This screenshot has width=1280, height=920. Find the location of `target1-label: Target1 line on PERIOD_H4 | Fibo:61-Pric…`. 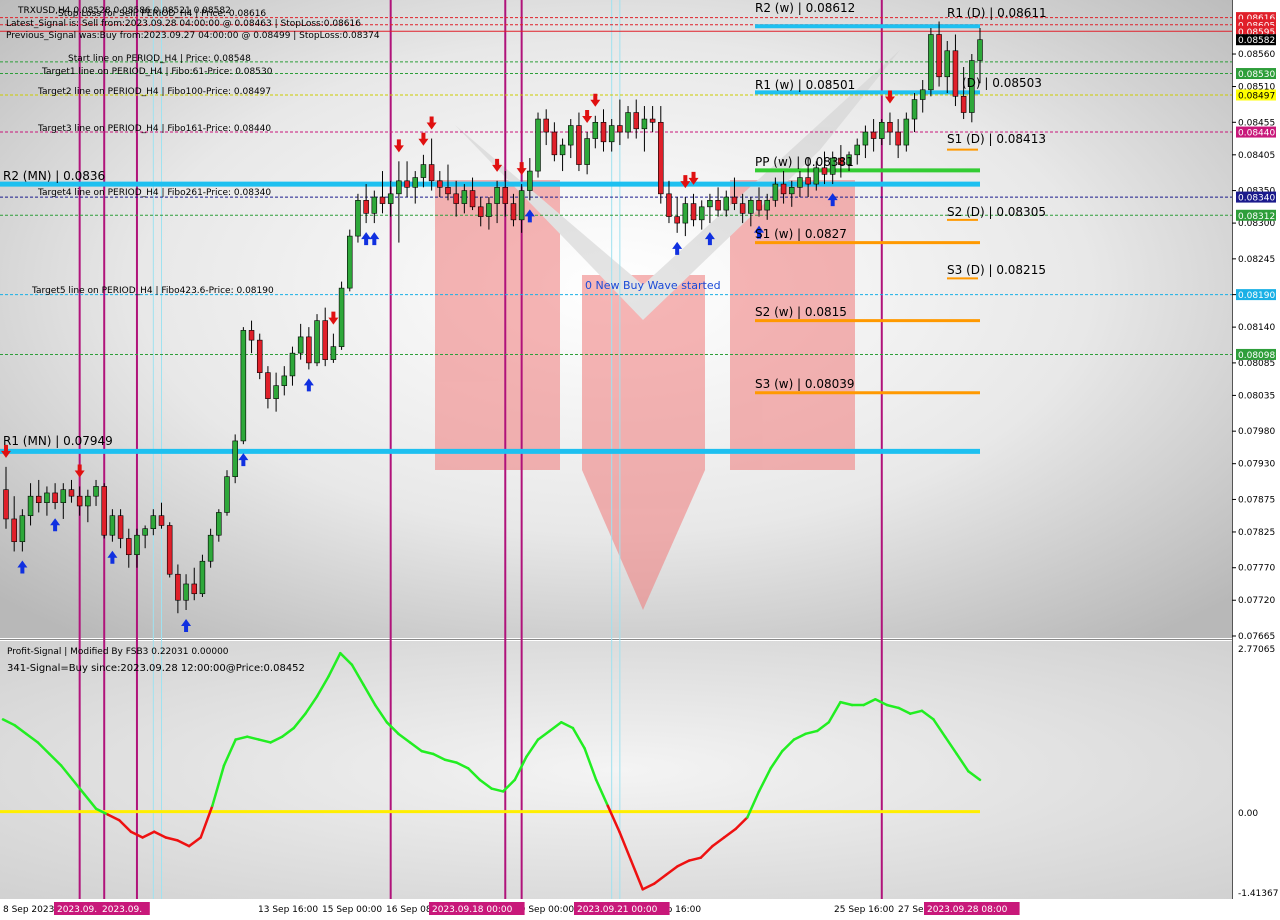

target1-label: Target1 line on PERIOD_H4 | Fibo:61-Pric… is located at coordinates (157, 72).